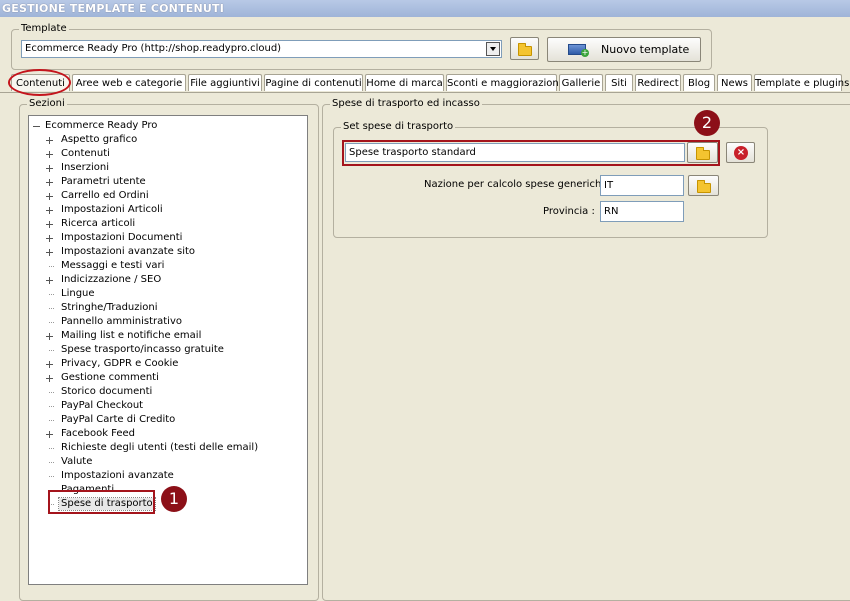 This screenshot has height=601, width=850. Describe the element at coordinates (101, 502) in the screenshot. I see `annotation-rect-tree` at that location.